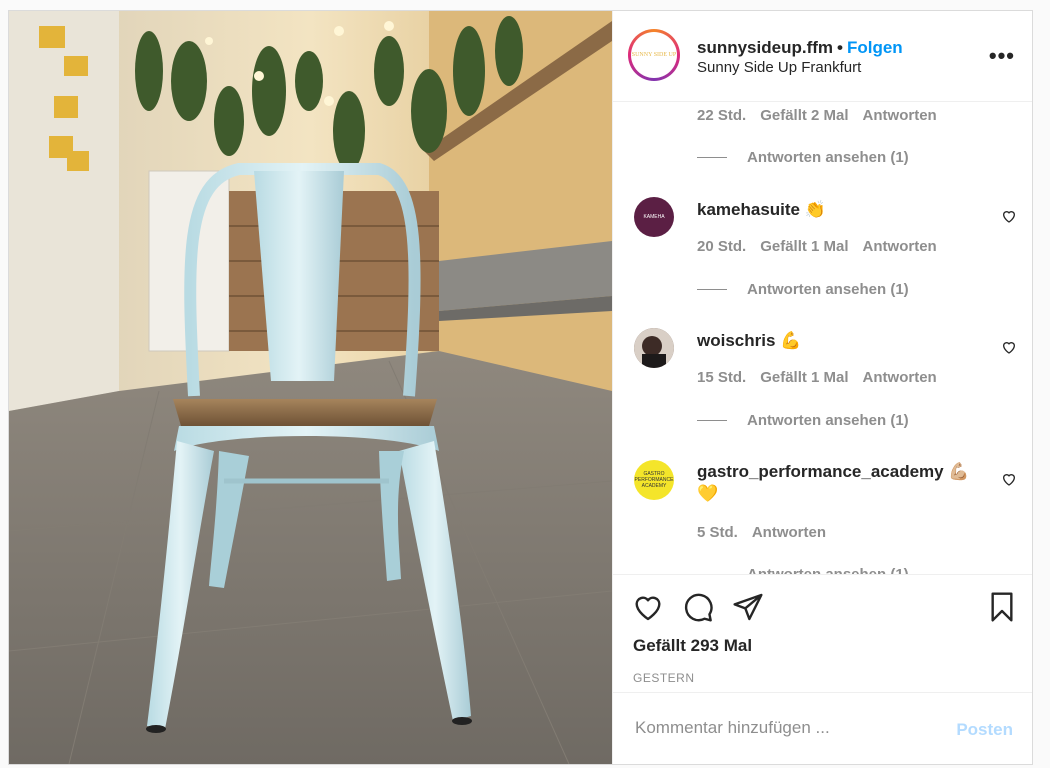 The width and height of the screenshot is (1050, 768). What do you see at coordinates (722, 377) in the screenshot?
I see `comment-time: 15 Std.` at bounding box center [722, 377].